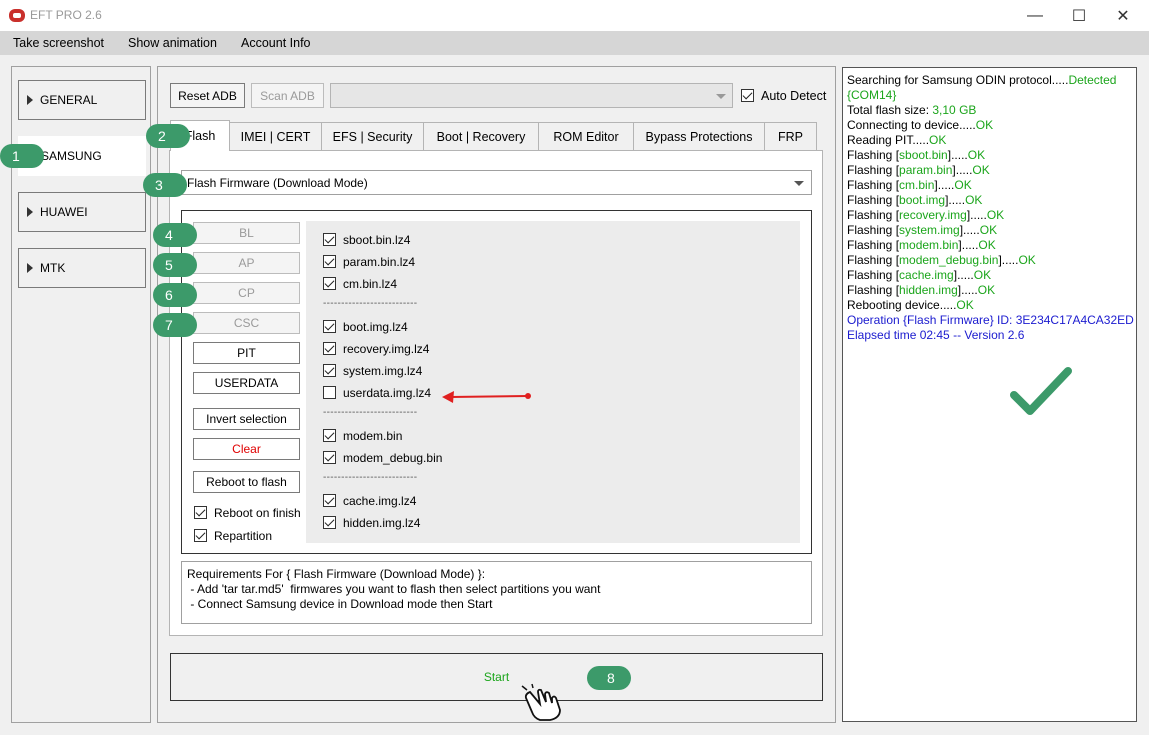  Describe the element at coordinates (377, 240) in the screenshot. I see `partition-label: sboot.bin.lz4` at that location.